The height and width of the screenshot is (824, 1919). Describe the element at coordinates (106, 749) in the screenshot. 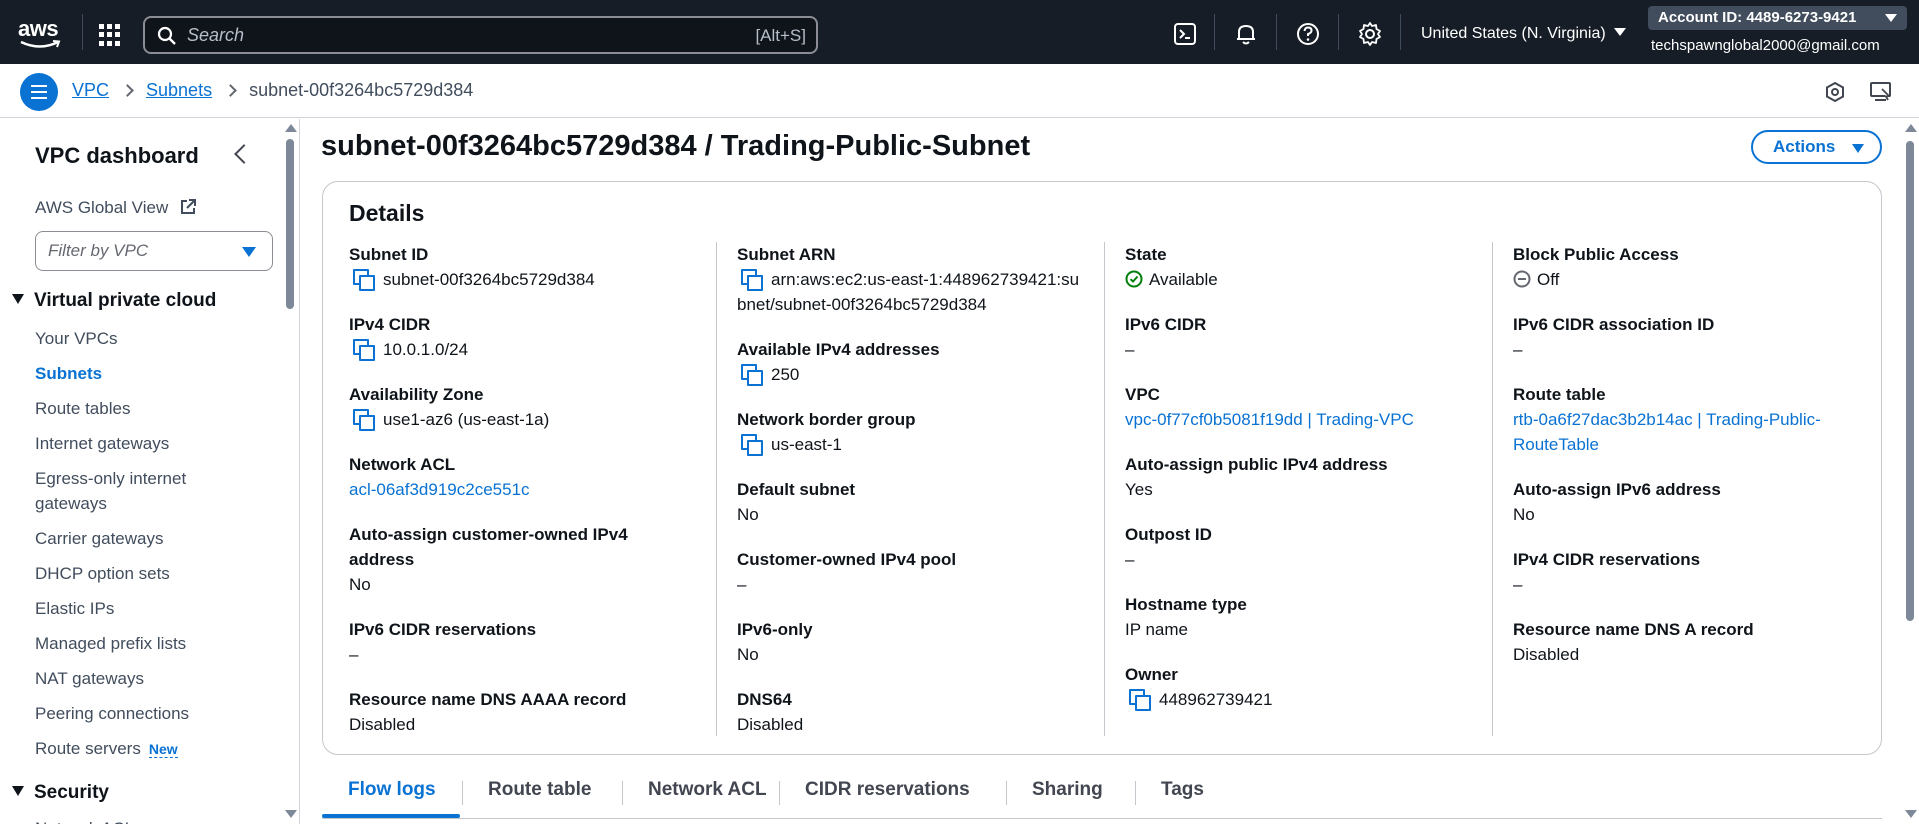

I see `sidebar-item-route-servers: Route servers New` at that location.